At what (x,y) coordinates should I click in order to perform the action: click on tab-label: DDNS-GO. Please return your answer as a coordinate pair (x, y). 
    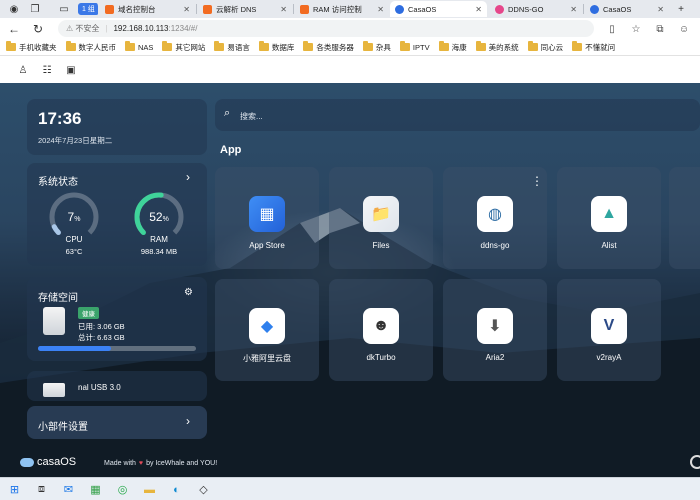
    Looking at the image, I should click on (526, 9).